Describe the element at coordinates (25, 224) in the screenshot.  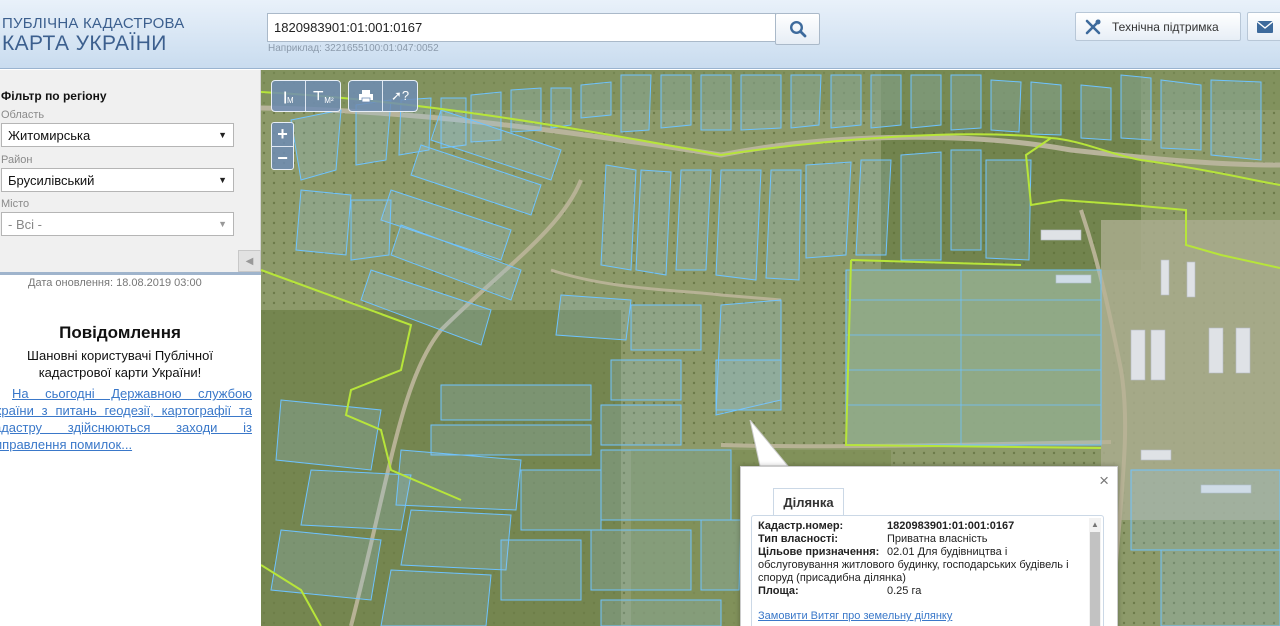
I see `misto-value: - Всі -` at that location.